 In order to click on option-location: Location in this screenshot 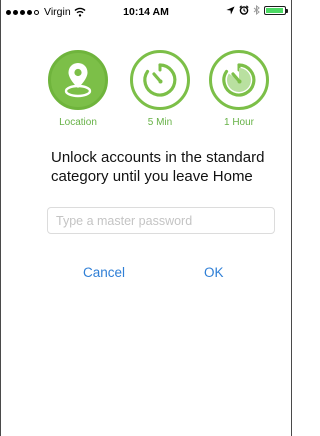, I will do `click(78, 89)`.